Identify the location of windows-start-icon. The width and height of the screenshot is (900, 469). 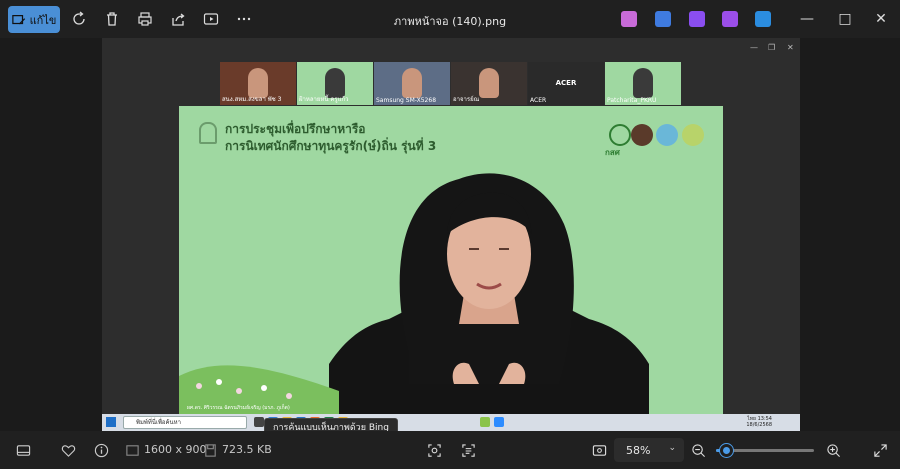
(111, 422).